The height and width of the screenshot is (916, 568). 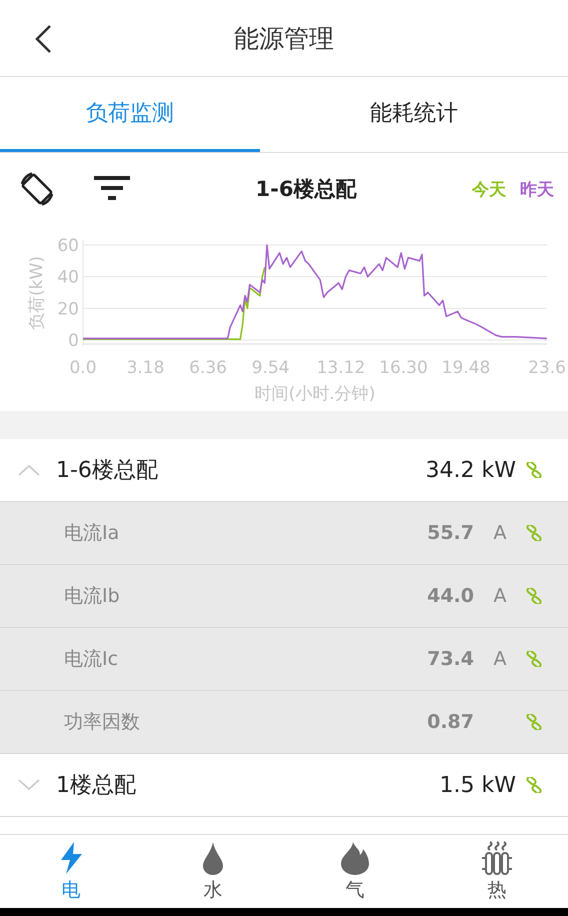 What do you see at coordinates (355, 858) in the screenshot?
I see `flame-icon` at bounding box center [355, 858].